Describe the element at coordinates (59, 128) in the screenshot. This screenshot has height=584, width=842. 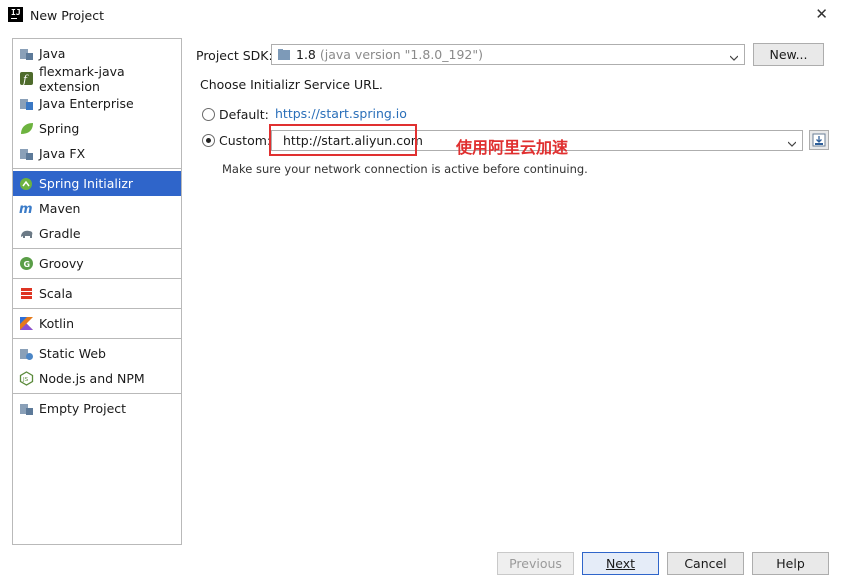
I see `sidebar-item-label: Spring` at that location.